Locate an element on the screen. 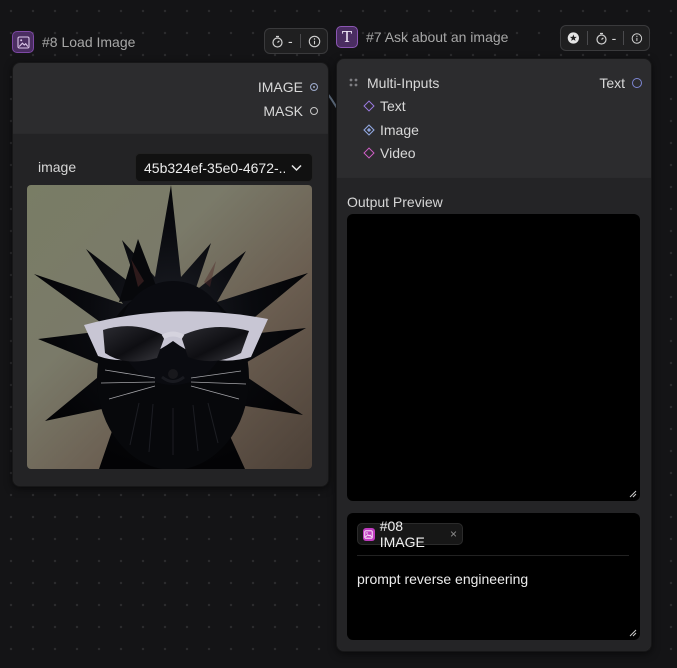  load-image-title: #8 Load Image is located at coordinates (73, 42).